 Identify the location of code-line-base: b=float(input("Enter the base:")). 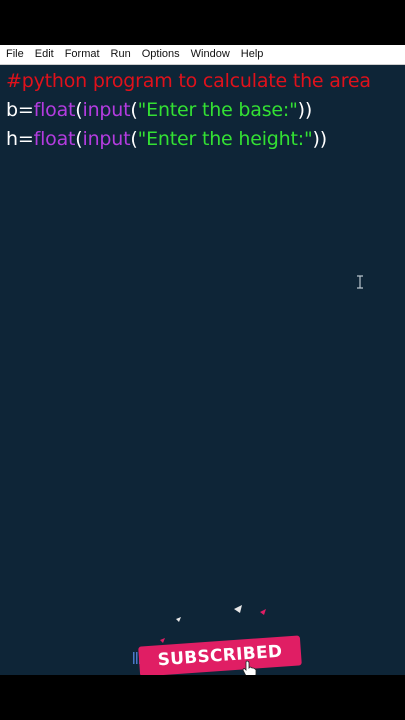
(159, 110).